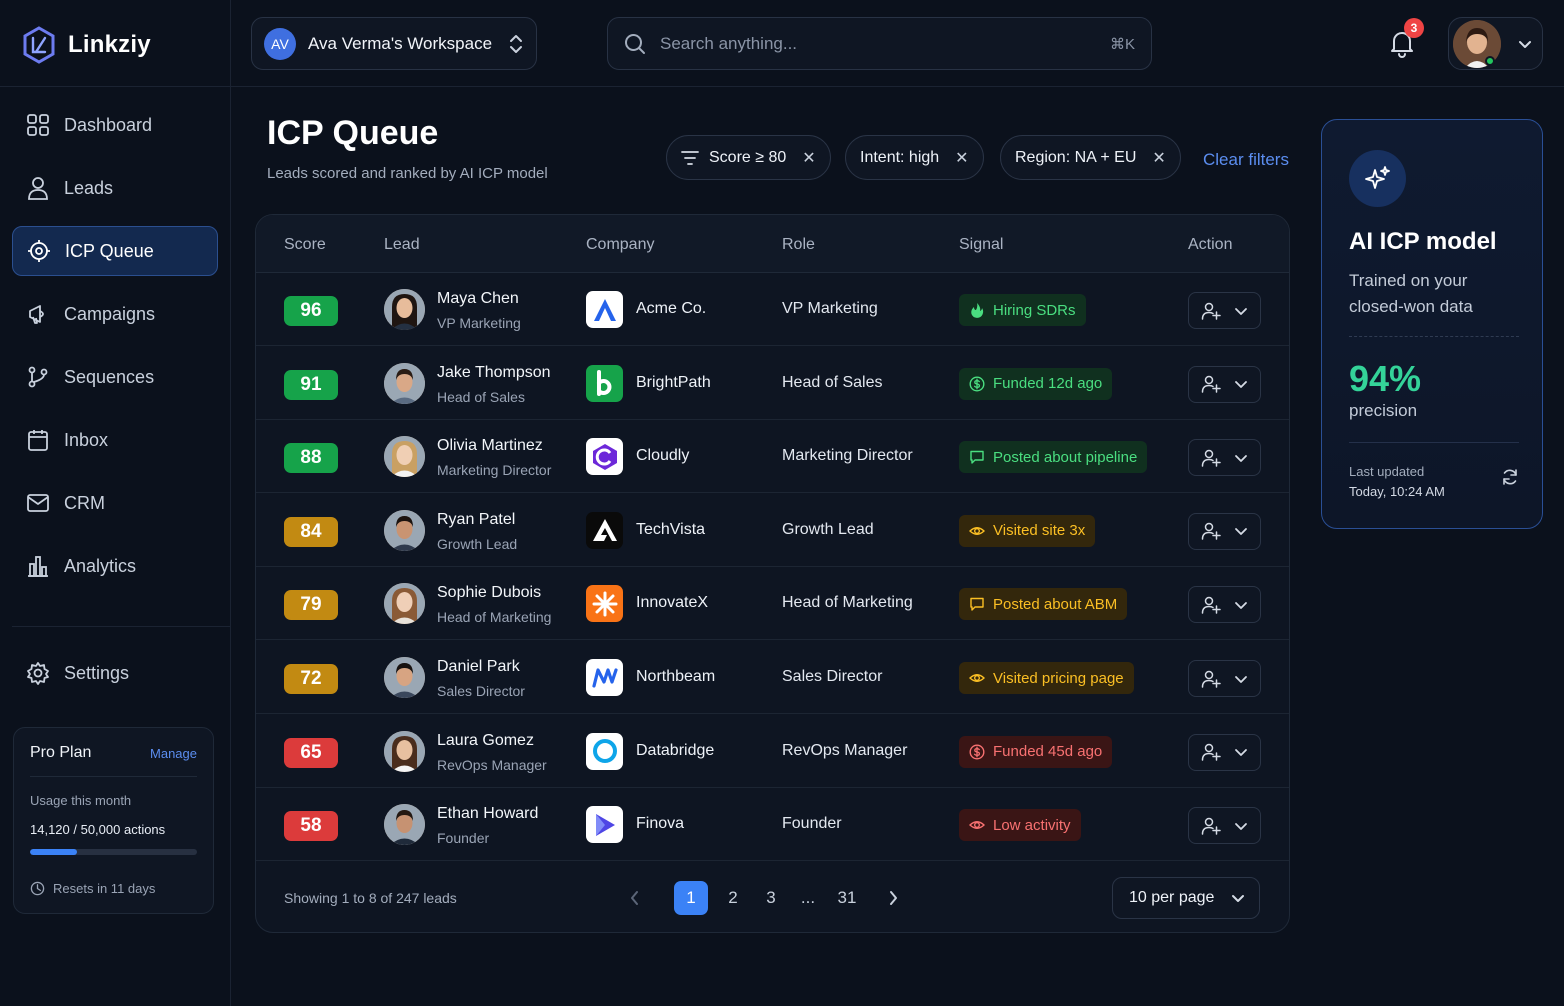 The width and height of the screenshot is (1564, 1006). What do you see at coordinates (494, 373) in the screenshot?
I see `lead-name: Jake Thompson` at bounding box center [494, 373].